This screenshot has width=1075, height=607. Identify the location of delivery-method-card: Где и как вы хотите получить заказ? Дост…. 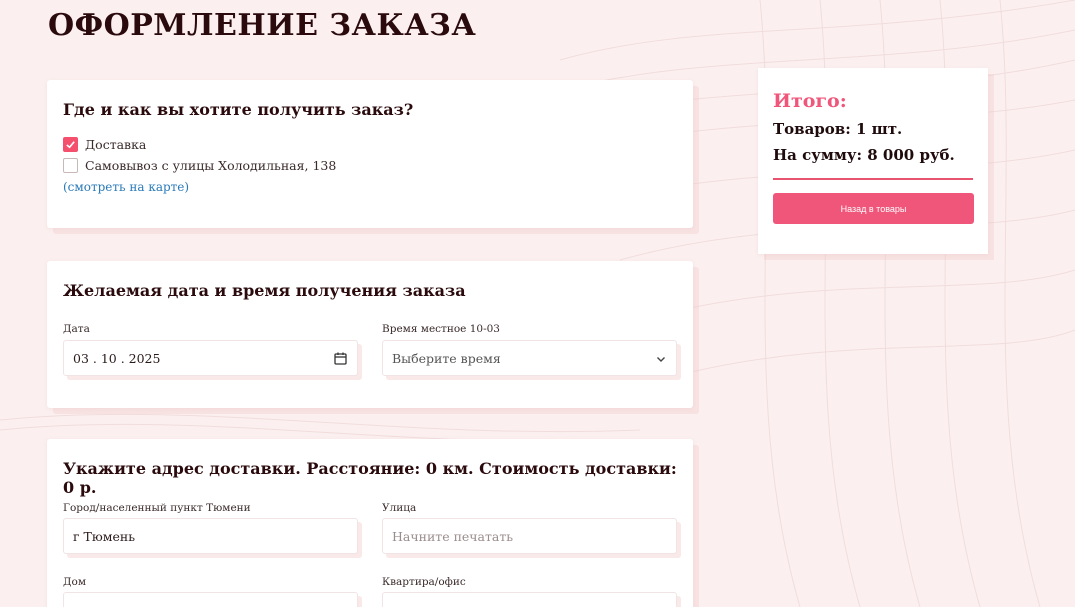
(370, 154).